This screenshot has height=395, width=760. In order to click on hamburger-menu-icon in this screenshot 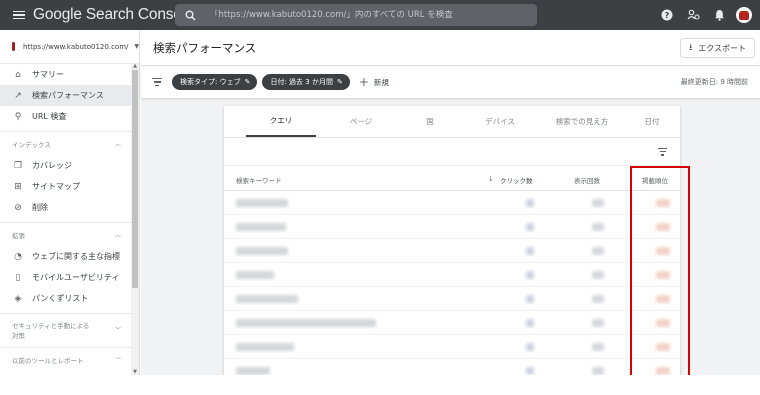, I will do `click(19, 15)`.